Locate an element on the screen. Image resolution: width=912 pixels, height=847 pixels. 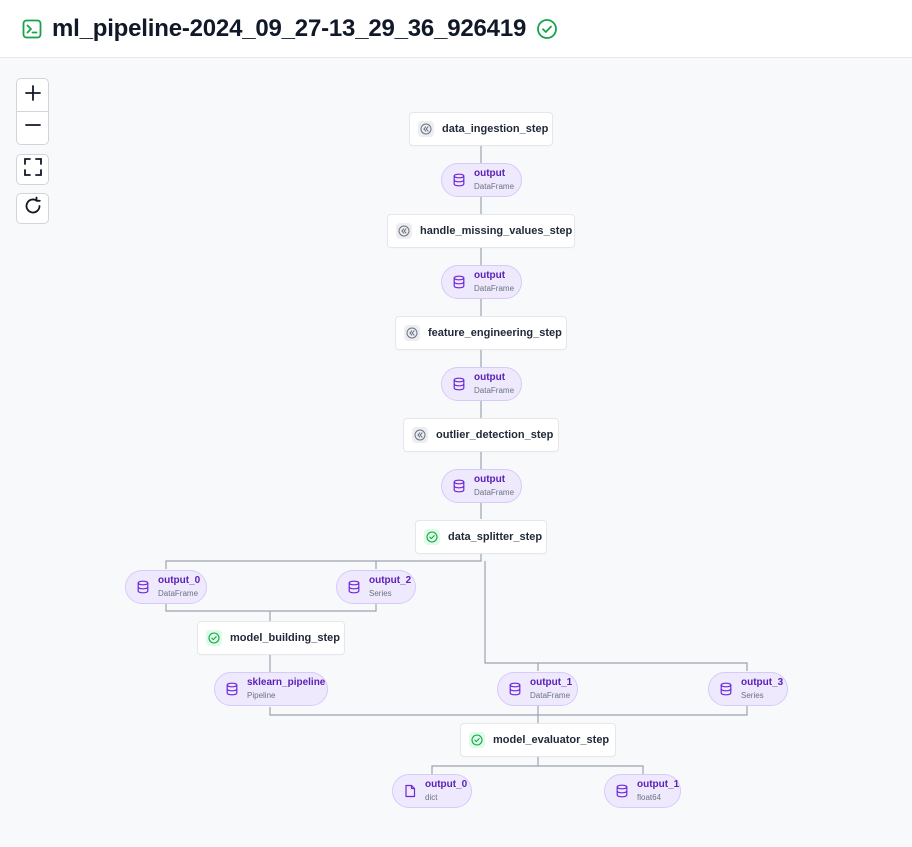
refresh-button is located at coordinates (32, 208).